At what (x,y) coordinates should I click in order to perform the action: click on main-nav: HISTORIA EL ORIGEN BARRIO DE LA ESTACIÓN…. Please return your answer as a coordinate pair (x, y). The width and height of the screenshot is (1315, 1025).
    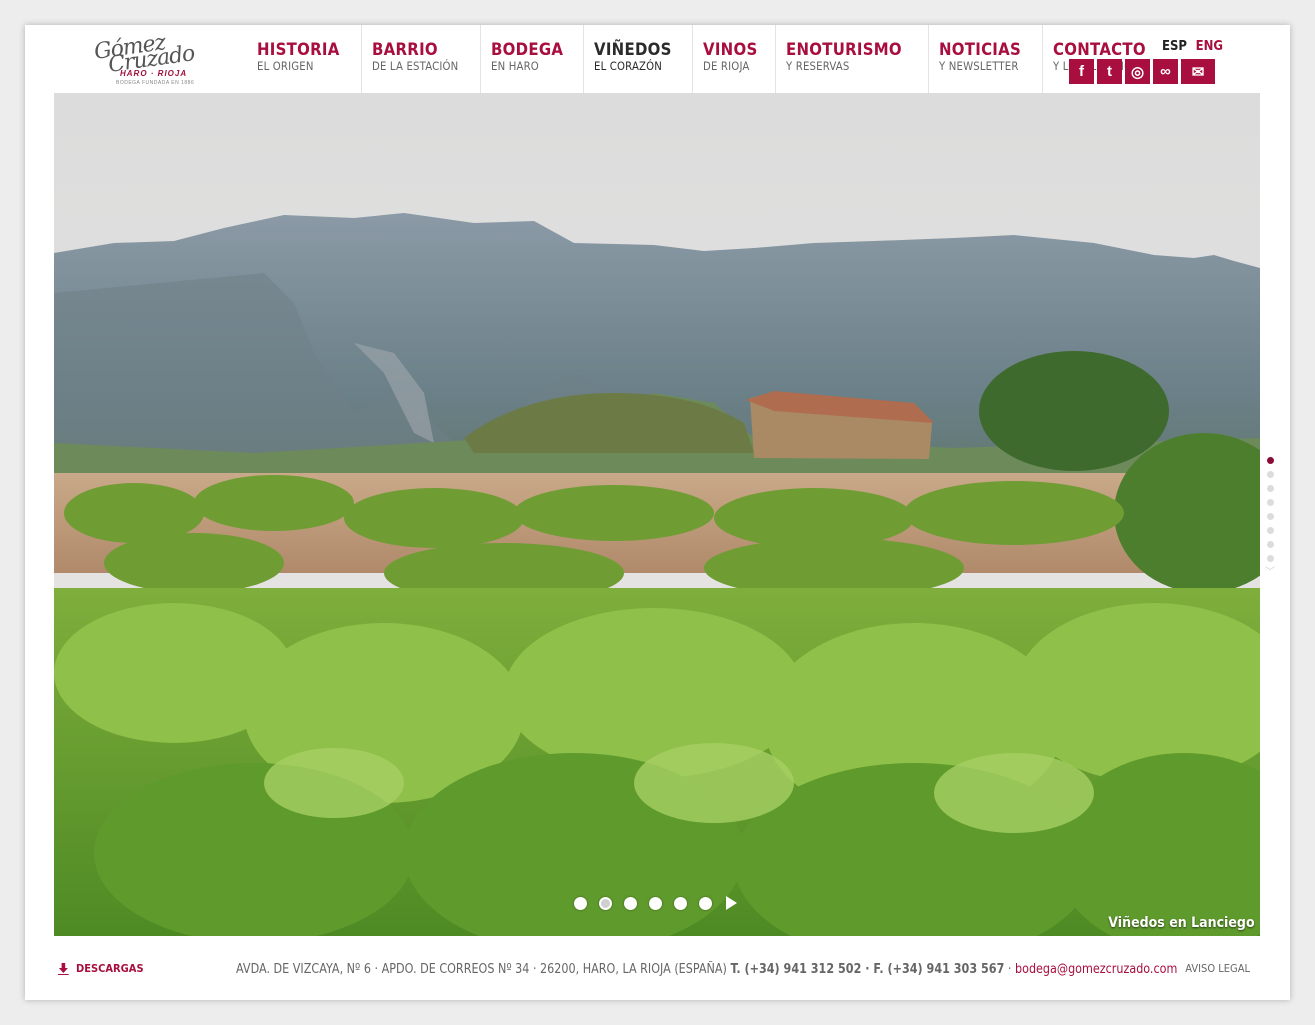
    Looking at the image, I should click on (708, 59).